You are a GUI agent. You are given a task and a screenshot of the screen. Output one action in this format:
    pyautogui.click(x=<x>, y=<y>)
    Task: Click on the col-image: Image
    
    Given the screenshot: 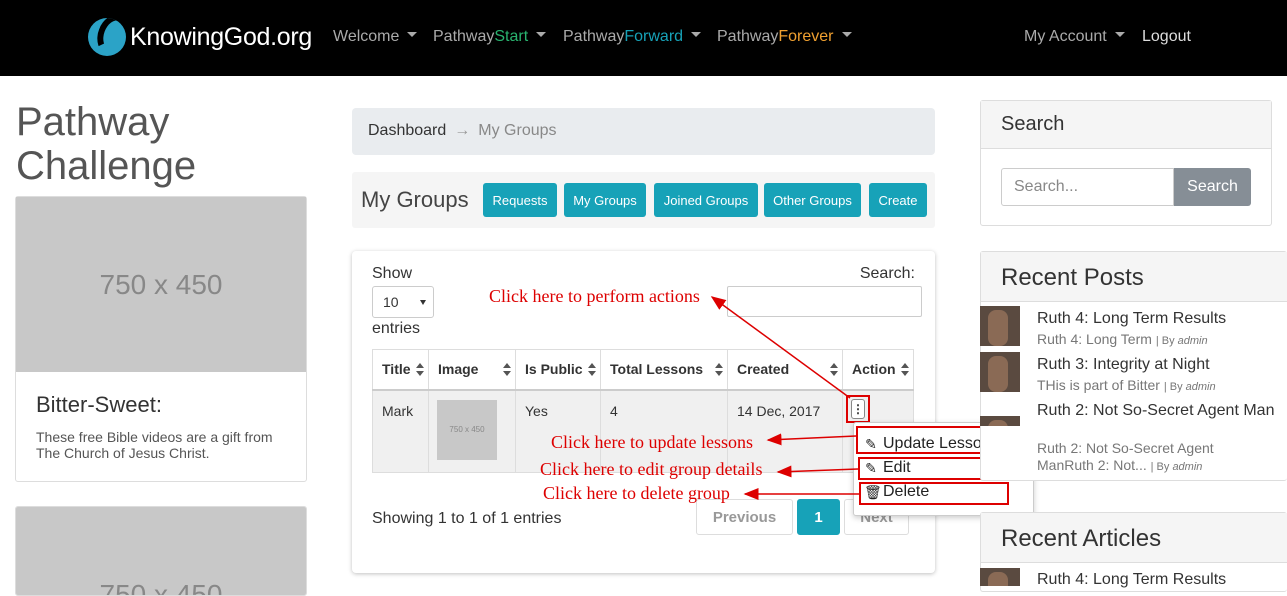 What is the action you would take?
    pyautogui.click(x=472, y=370)
    